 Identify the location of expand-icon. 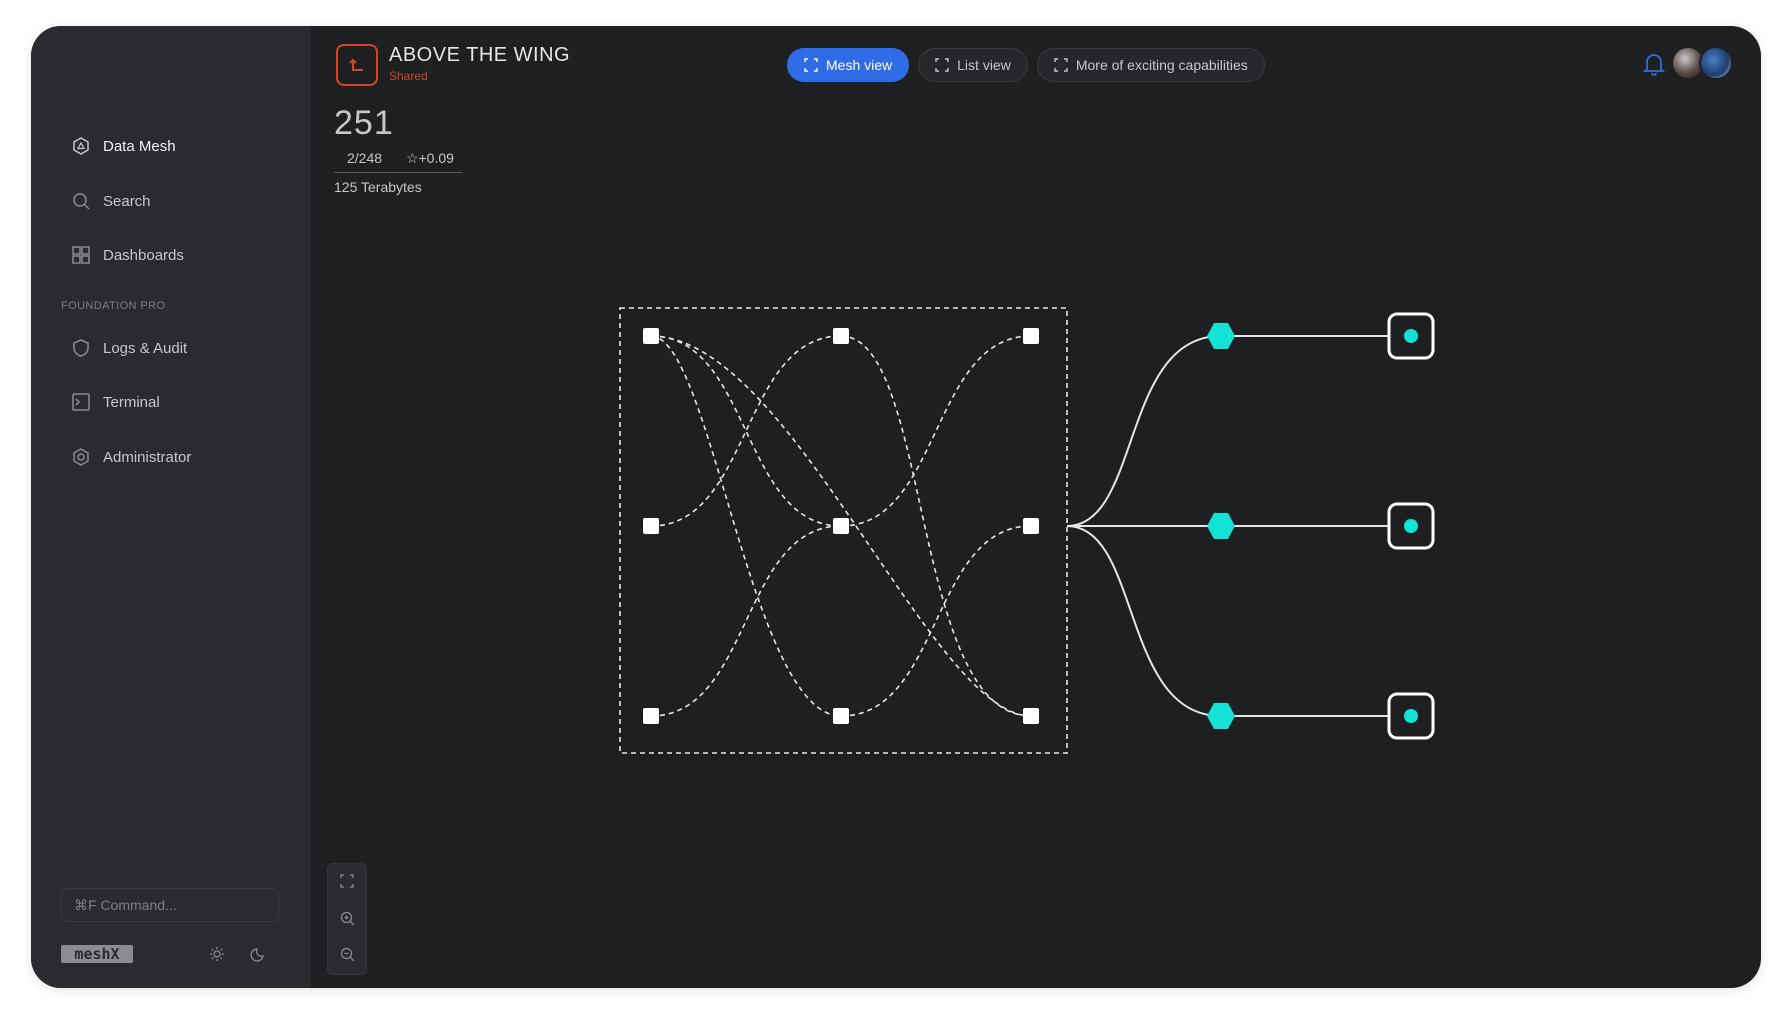
(347, 881).